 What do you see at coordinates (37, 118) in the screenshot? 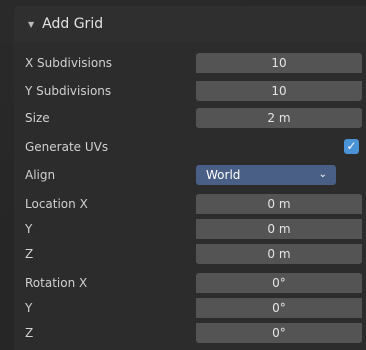
I see `size-label: Size` at bounding box center [37, 118].